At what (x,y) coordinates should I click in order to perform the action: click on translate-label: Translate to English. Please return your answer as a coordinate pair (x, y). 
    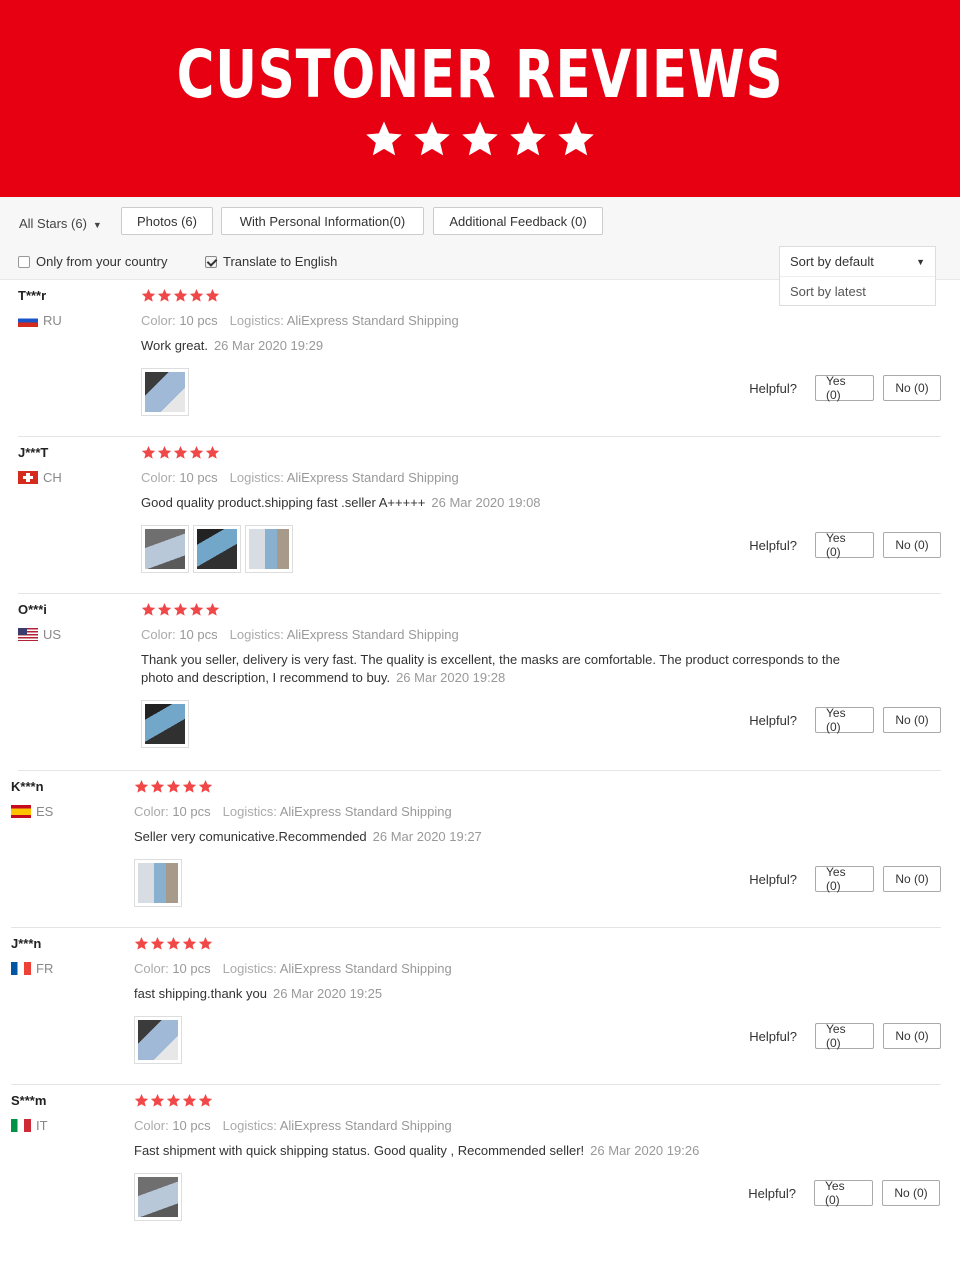
    Looking at the image, I should click on (280, 261).